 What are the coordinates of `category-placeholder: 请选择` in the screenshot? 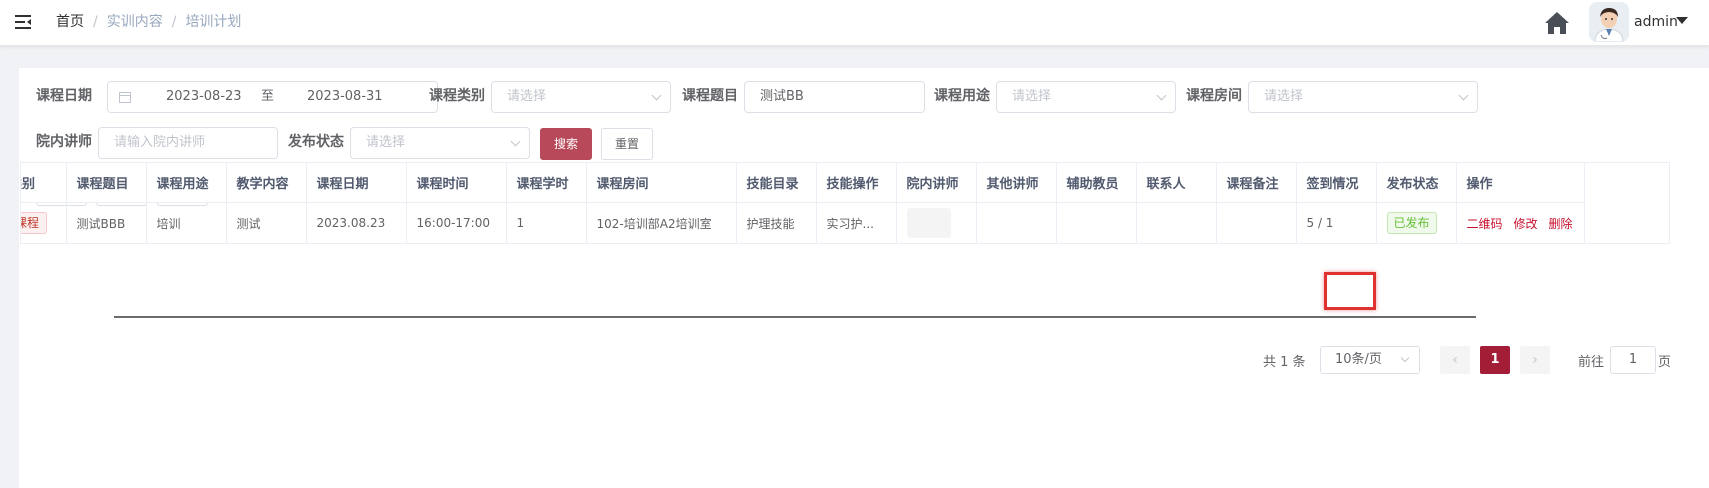 It's located at (527, 96).